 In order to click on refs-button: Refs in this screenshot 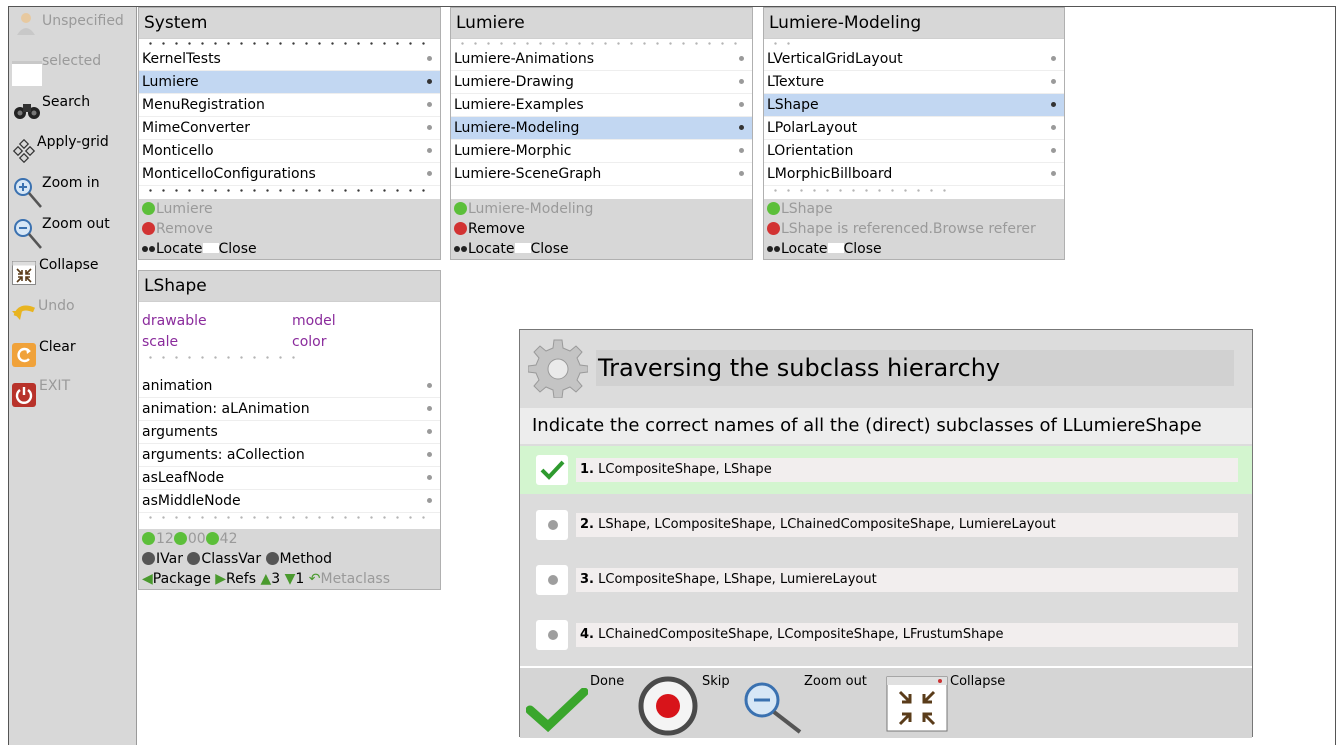, I will do `click(241, 579)`.